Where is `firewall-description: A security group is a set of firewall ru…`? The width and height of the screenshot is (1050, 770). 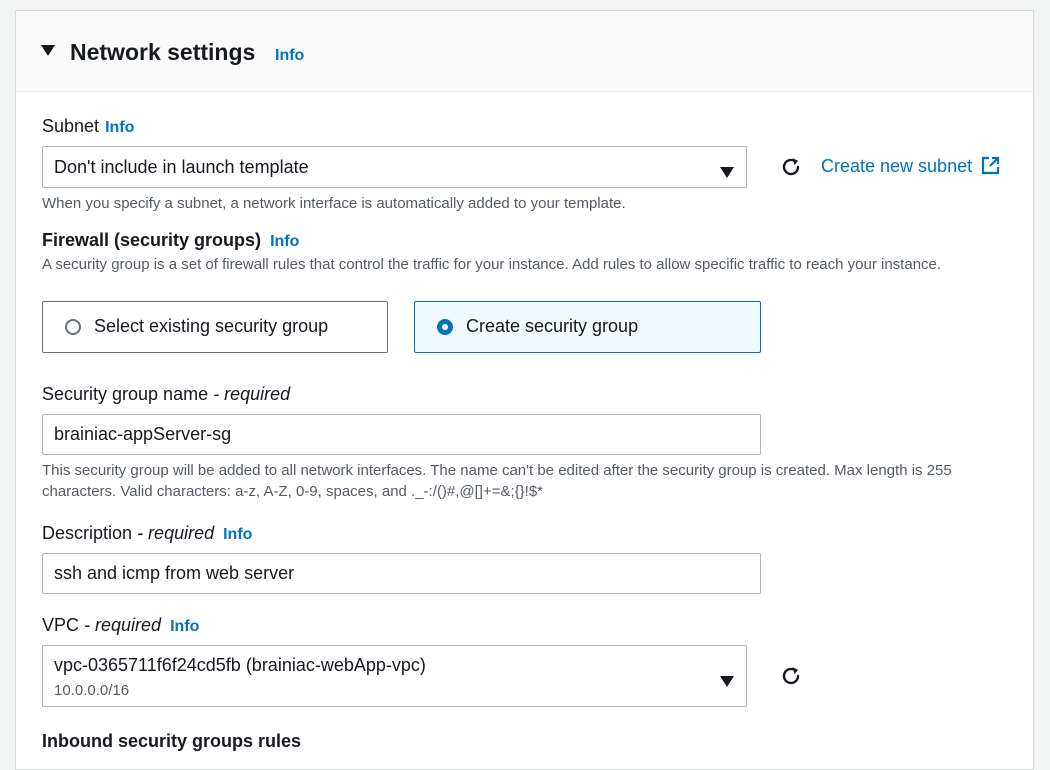 firewall-description: A security group is a set of firewall ru… is located at coordinates (492, 264).